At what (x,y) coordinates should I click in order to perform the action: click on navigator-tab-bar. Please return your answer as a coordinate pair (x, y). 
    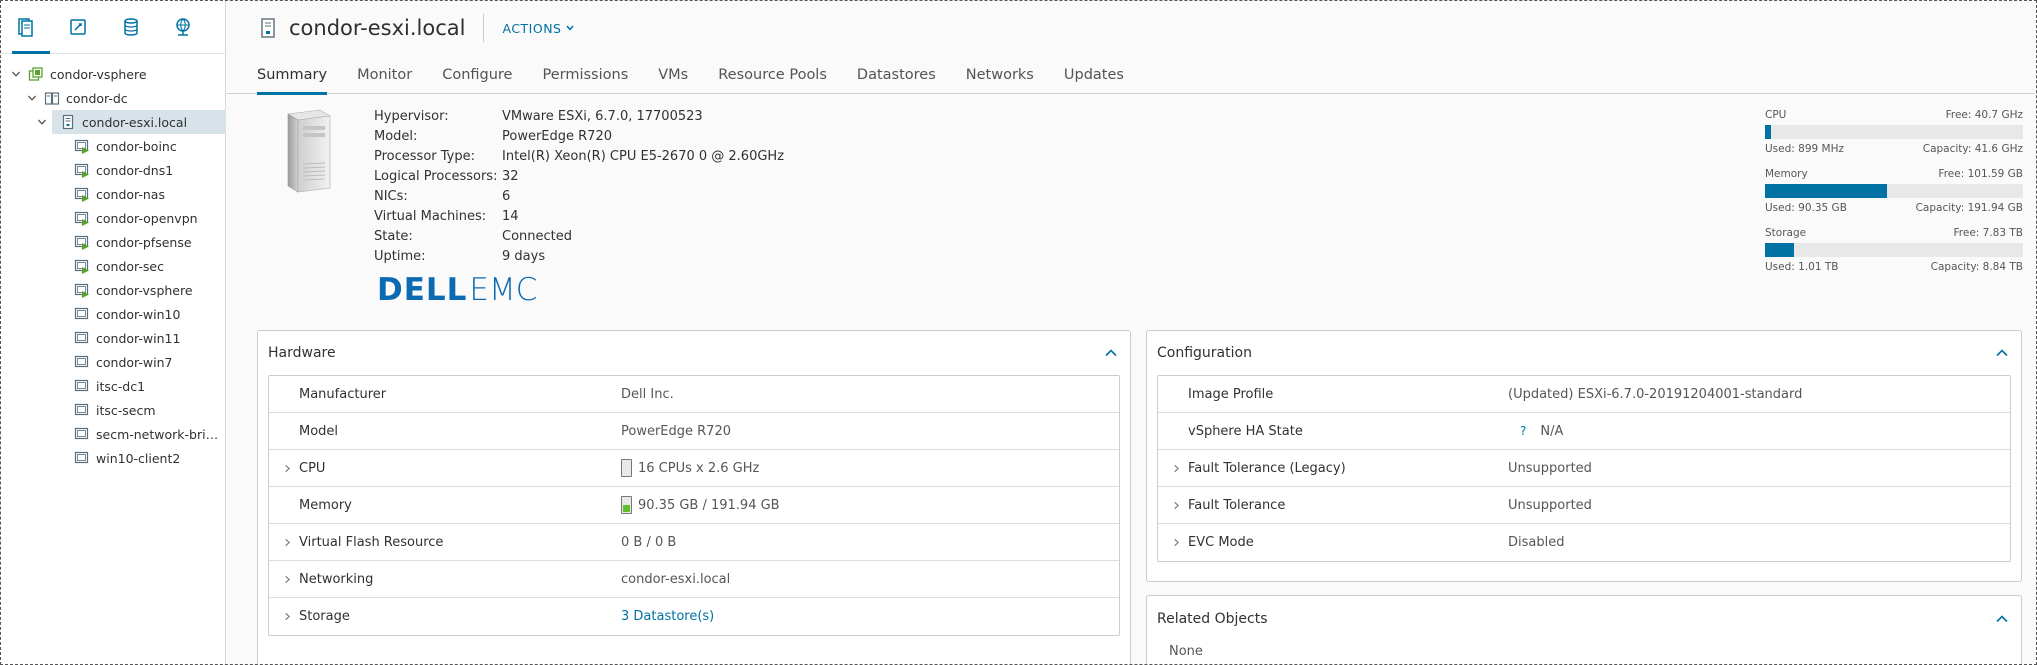
    Looking at the image, I should click on (112, 27).